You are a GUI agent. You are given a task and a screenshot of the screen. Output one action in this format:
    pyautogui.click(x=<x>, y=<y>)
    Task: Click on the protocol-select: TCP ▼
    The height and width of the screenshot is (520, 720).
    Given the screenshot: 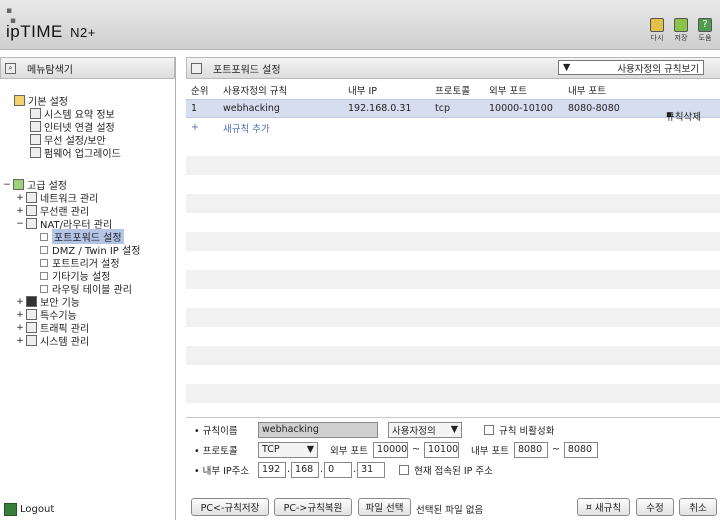 What is the action you would take?
    pyautogui.click(x=288, y=449)
    